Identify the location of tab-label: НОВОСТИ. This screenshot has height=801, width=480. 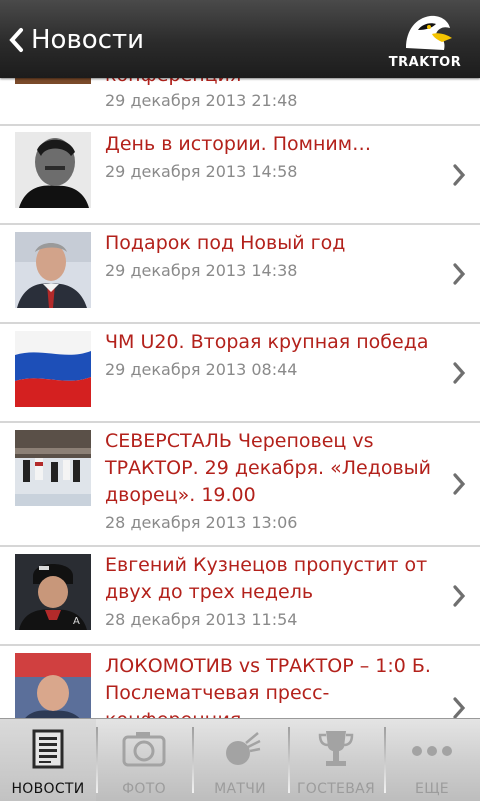
(48, 789).